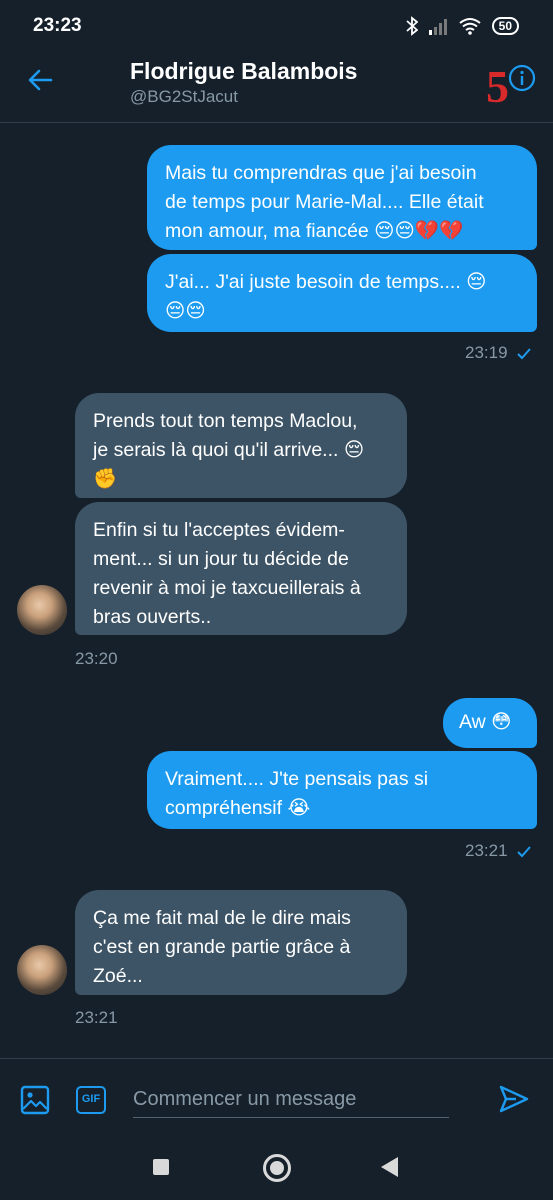 Image resolution: width=553 pixels, height=1200 pixels. Describe the element at coordinates (243, 71) in the screenshot. I see `contact-name: Flodrigue Balambois` at that location.